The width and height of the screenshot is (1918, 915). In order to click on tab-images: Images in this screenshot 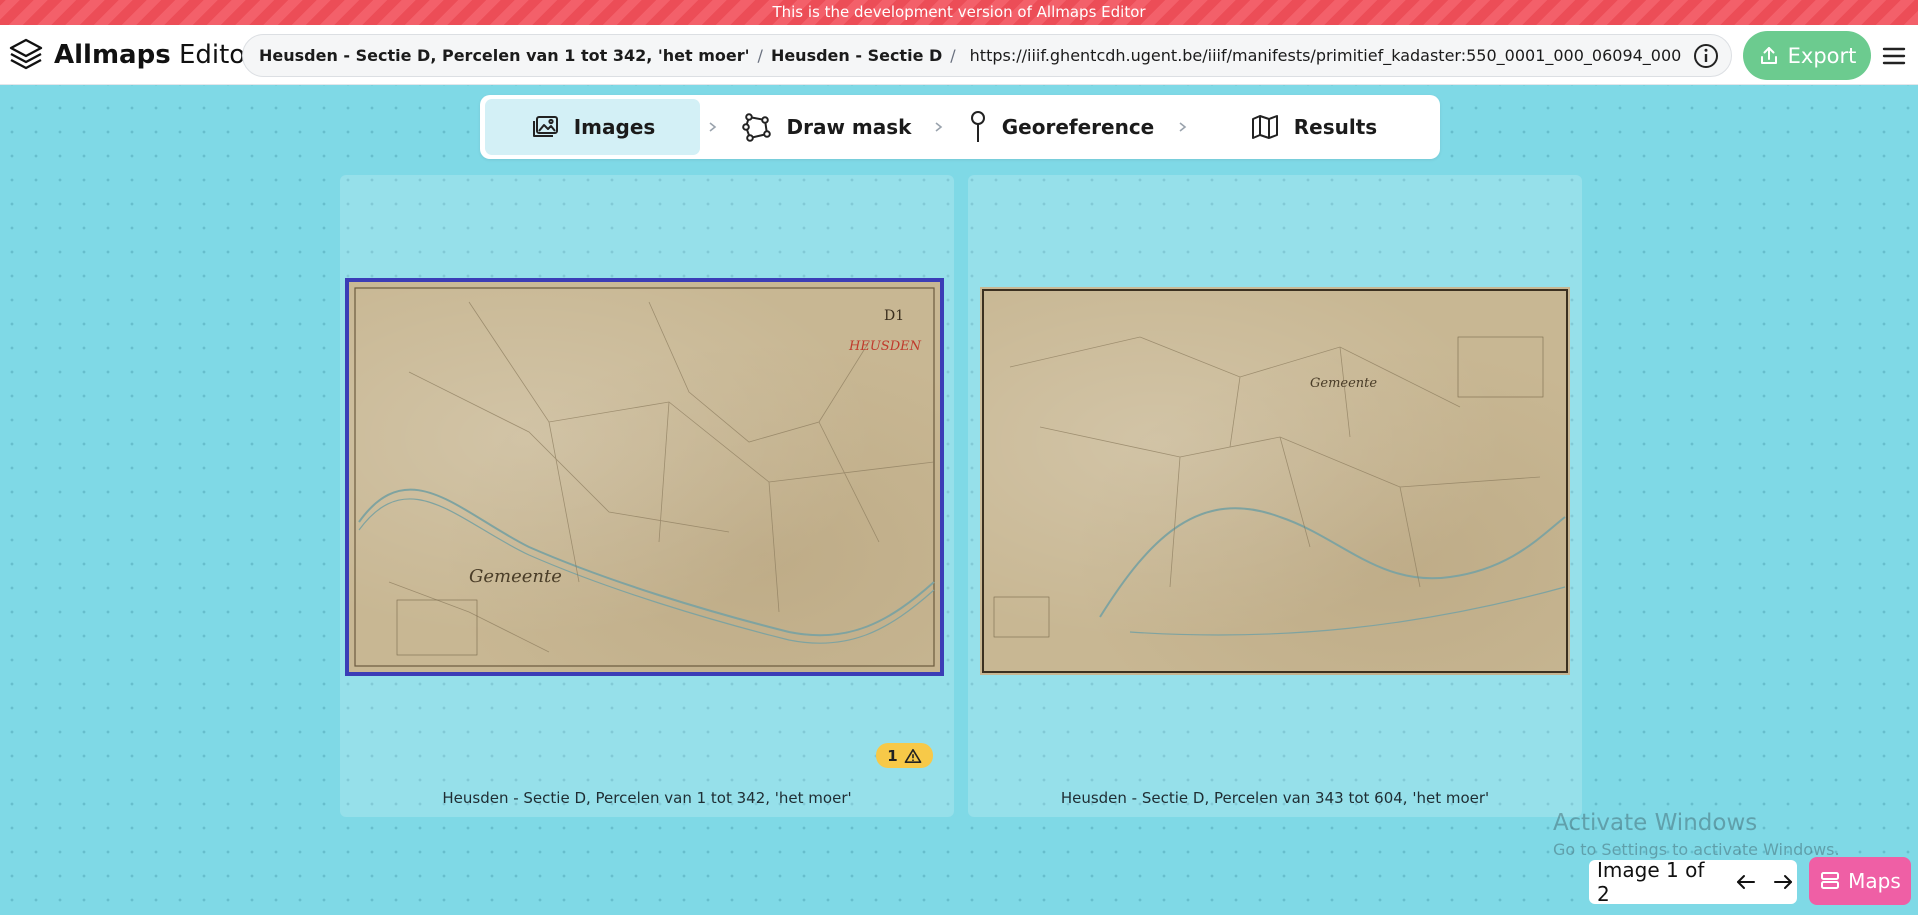, I will do `click(592, 127)`.